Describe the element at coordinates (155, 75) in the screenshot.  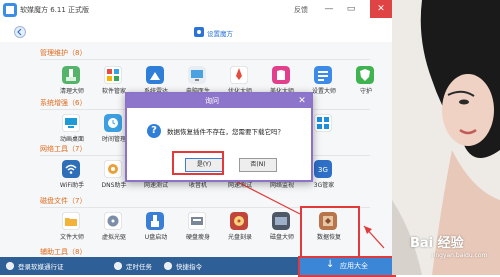
I see `radar-icon` at that location.